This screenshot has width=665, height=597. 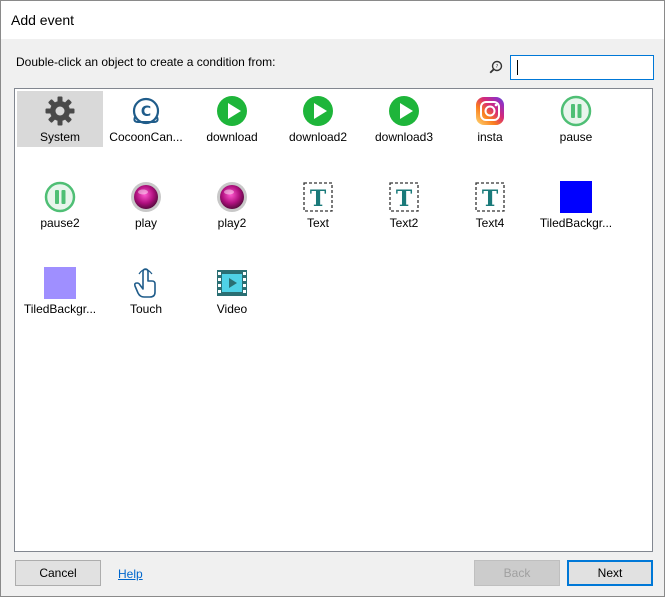 I want to click on svg-text: C, so click(x=146, y=112).